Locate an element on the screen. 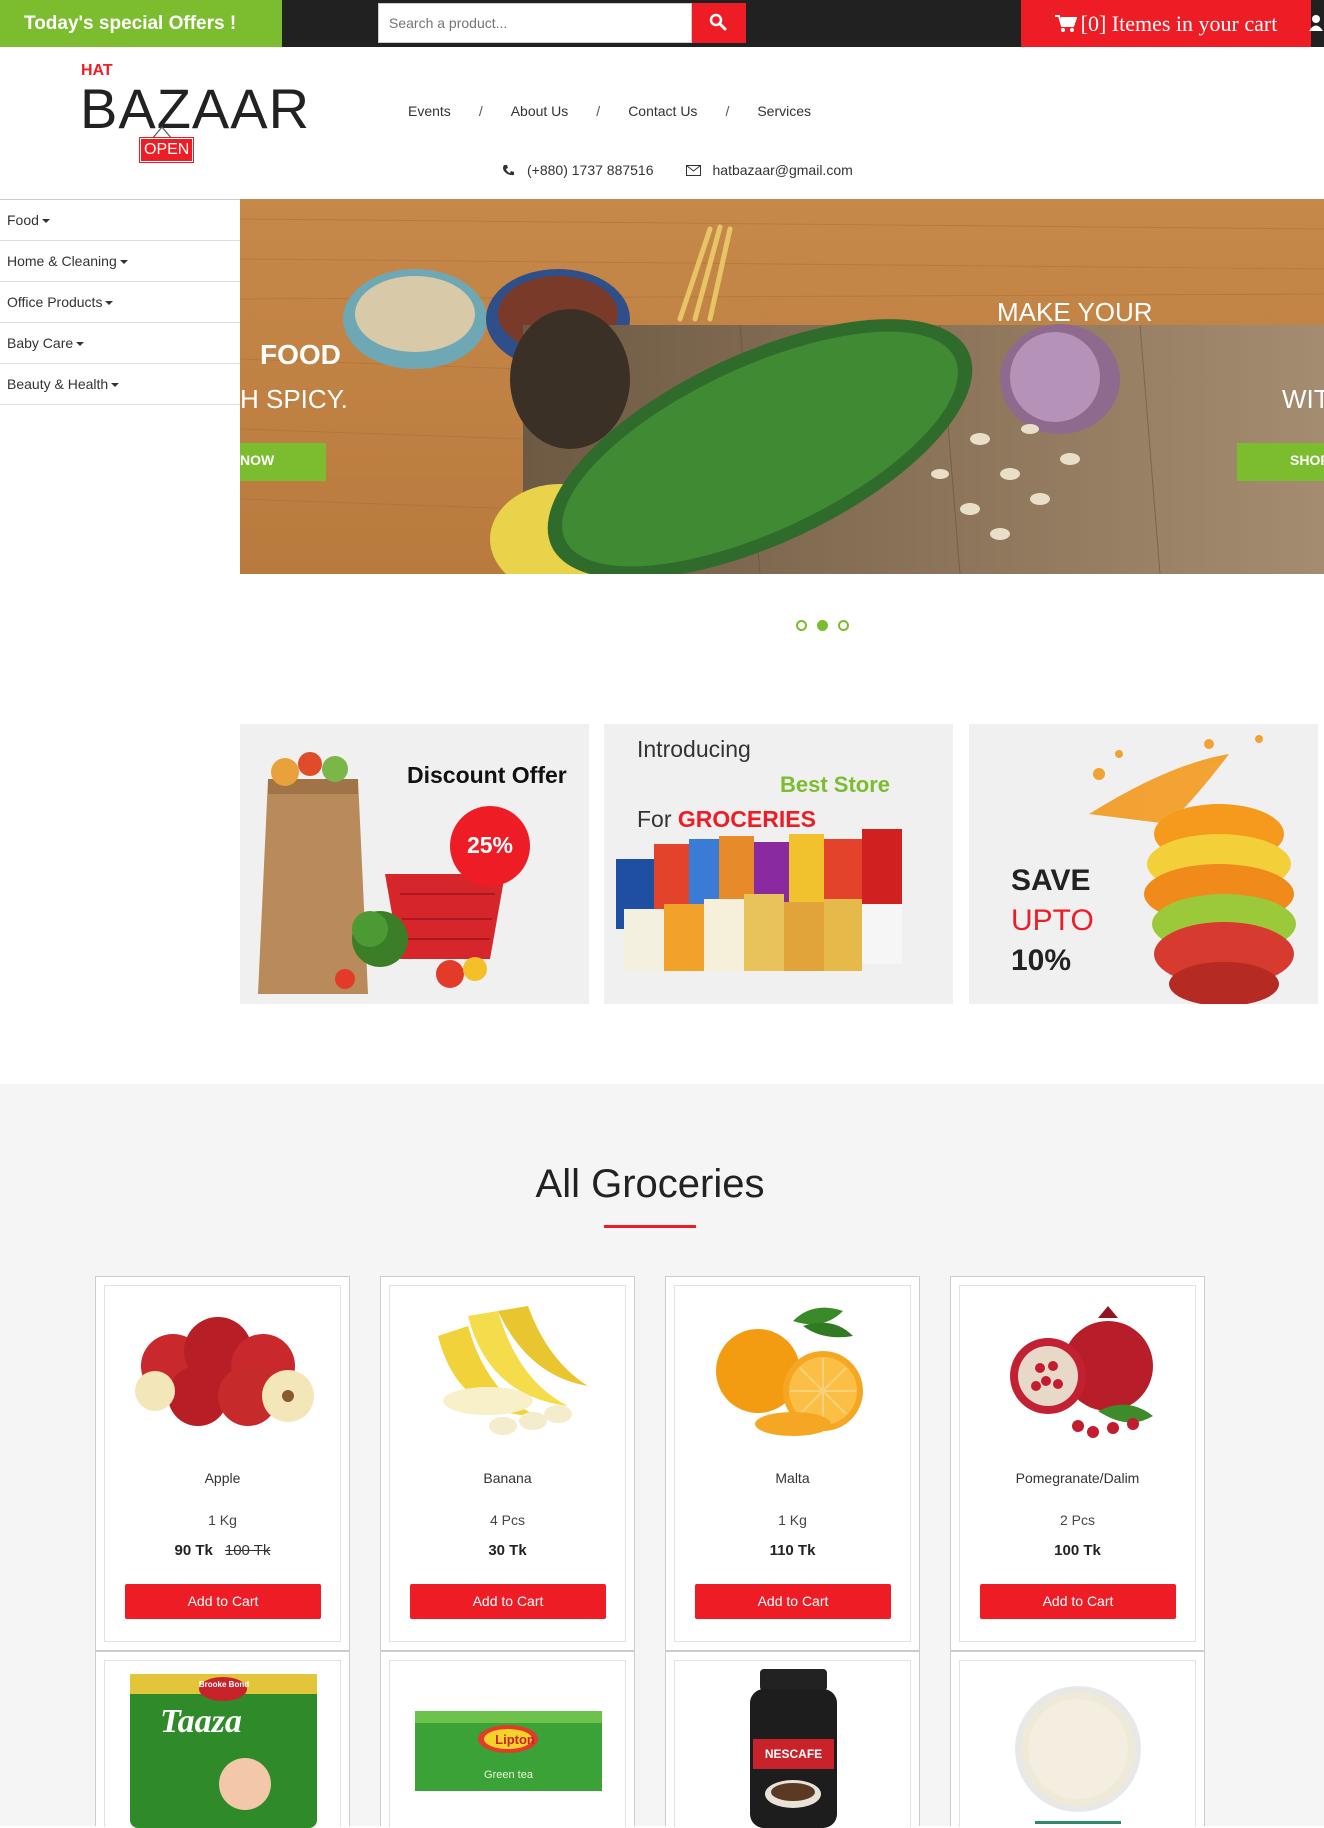 The image size is (1324, 1828). taaza-maker-text: Brooke Bond is located at coordinates (224, 1684).